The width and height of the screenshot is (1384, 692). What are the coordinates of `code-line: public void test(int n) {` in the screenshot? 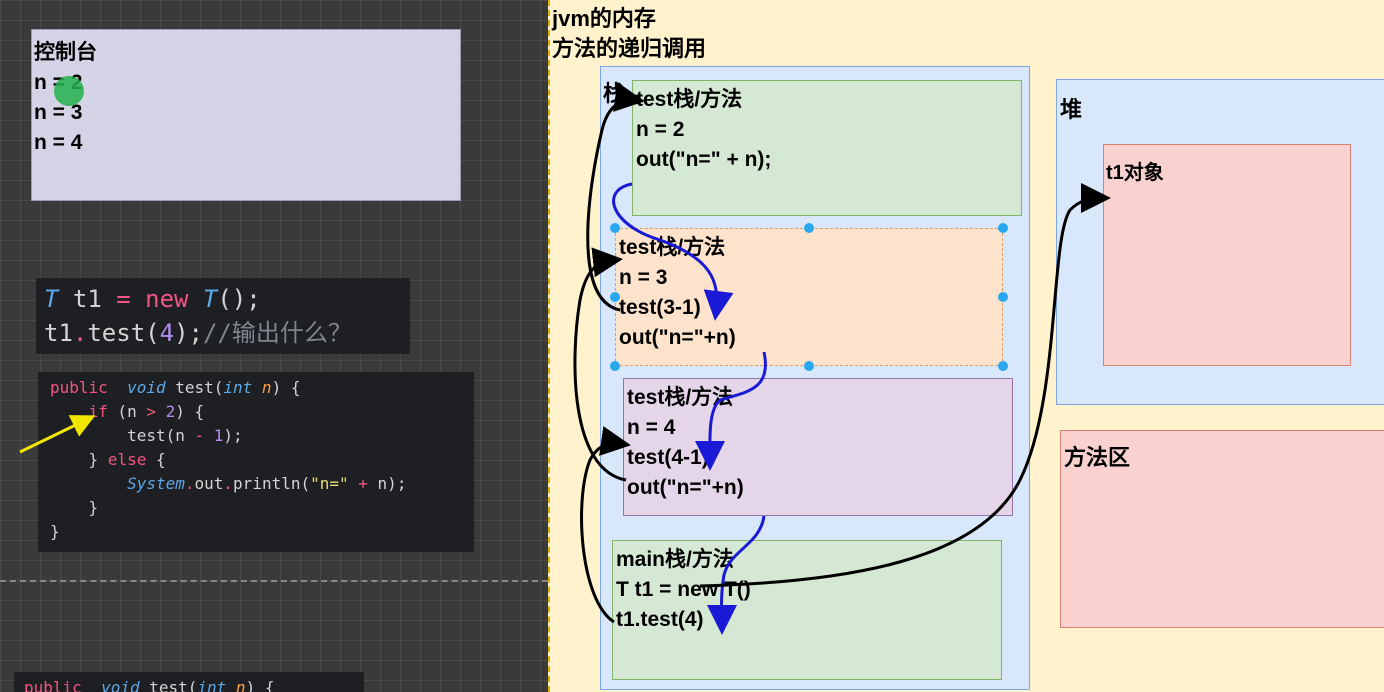 It's located at (149, 685).